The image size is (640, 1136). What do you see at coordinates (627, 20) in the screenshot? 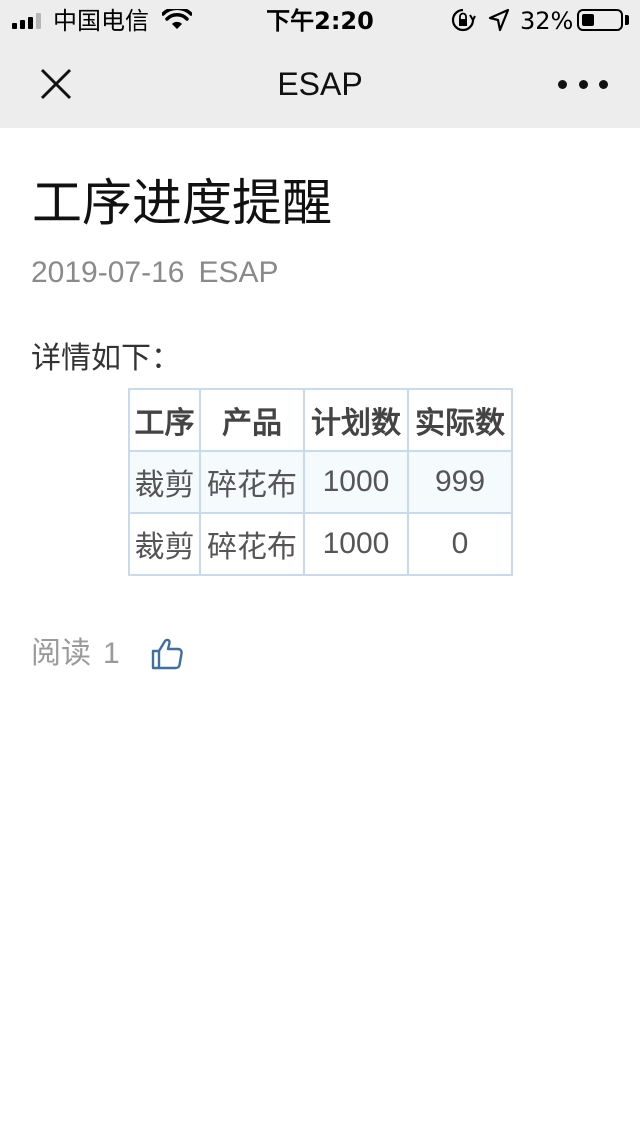
I see `battery-tip` at bounding box center [627, 20].